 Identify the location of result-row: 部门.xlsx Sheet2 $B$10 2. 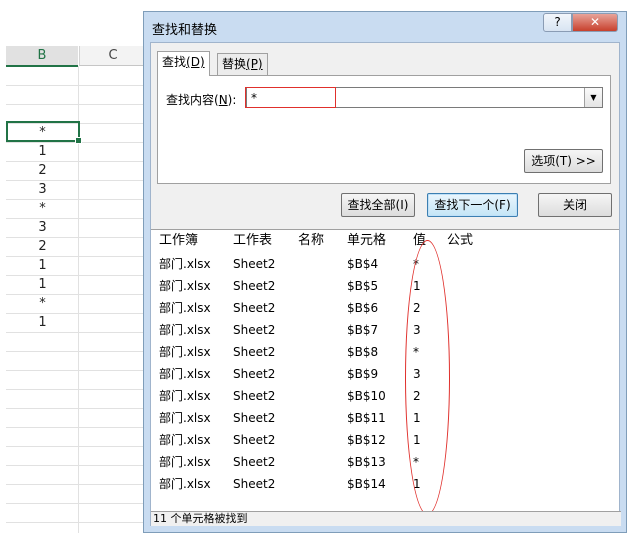
(385, 396).